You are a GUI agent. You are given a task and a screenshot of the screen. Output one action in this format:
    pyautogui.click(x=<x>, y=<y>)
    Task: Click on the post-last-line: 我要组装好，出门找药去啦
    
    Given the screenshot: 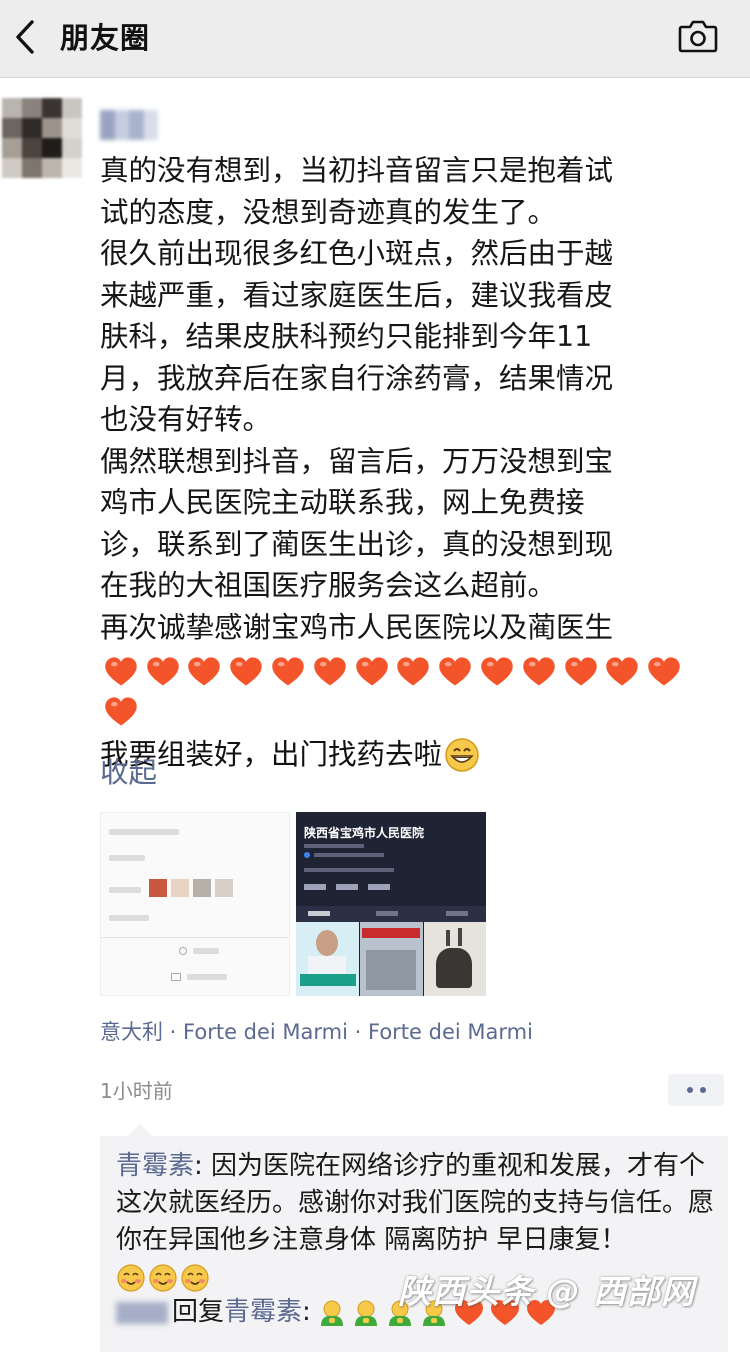 What is the action you would take?
    pyautogui.click(x=400, y=755)
    